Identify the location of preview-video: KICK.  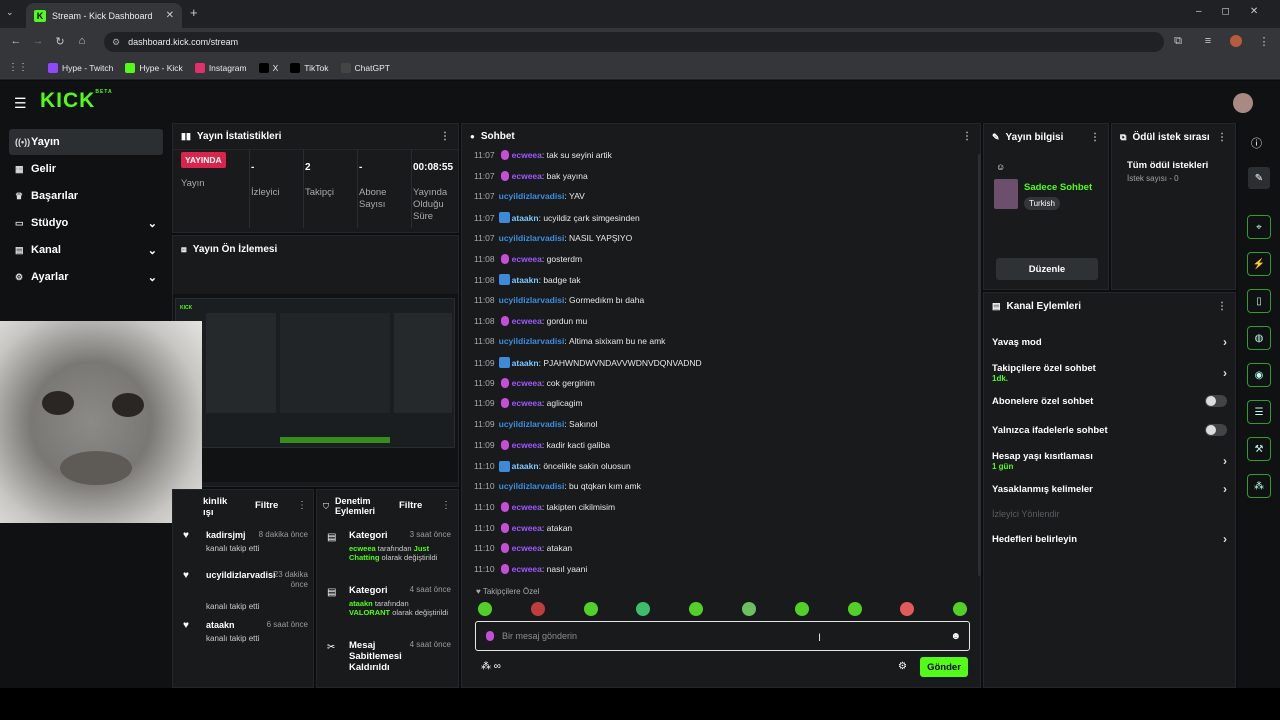
(315, 388).